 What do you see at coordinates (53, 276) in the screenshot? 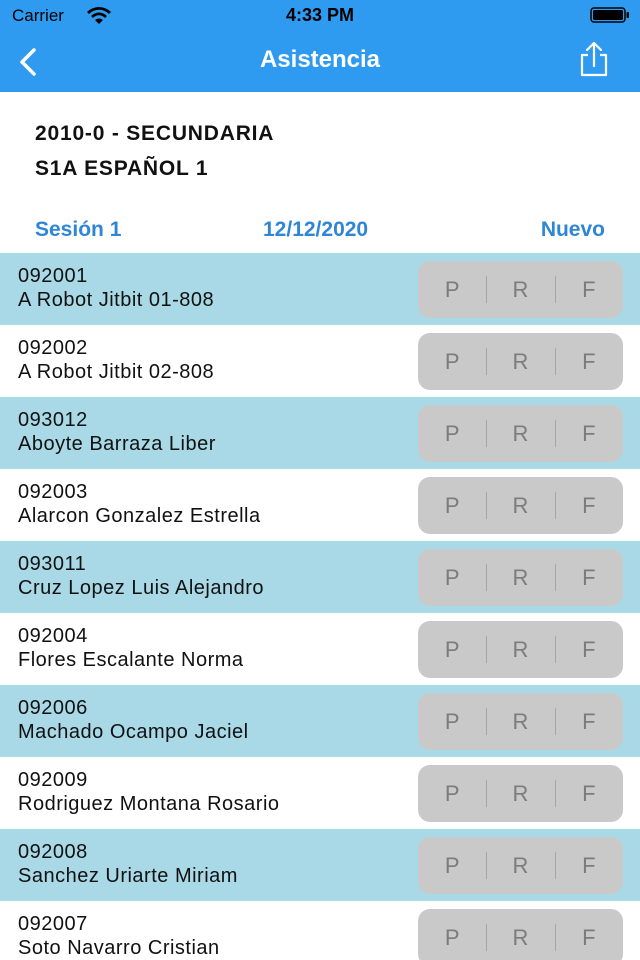
I see `student-code: 092001` at bounding box center [53, 276].